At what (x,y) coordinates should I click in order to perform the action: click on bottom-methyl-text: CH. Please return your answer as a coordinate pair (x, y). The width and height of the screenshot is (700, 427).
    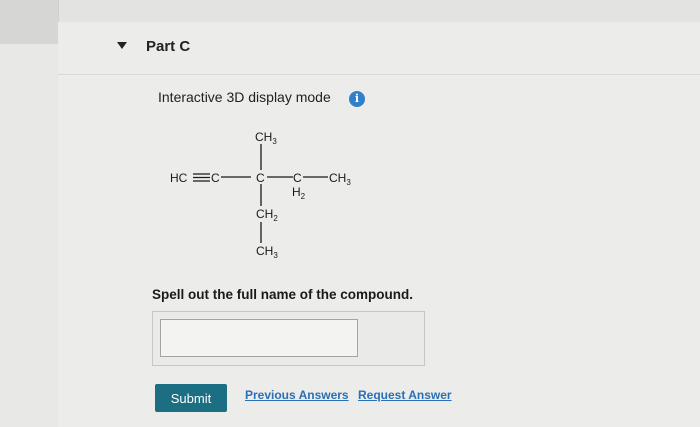
    Looking at the image, I should click on (264, 251).